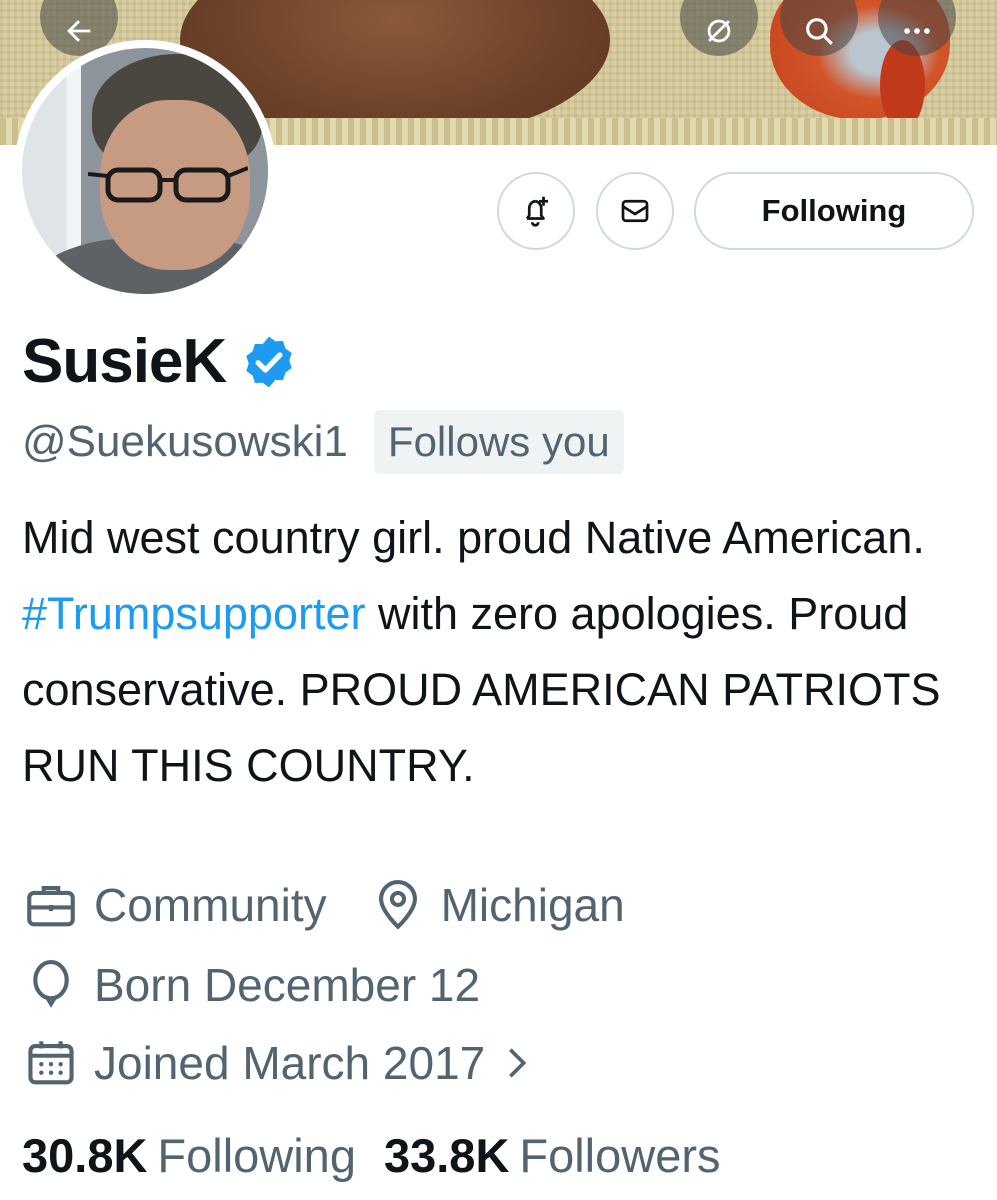 This screenshot has width=997, height=1200. What do you see at coordinates (51, 983) in the screenshot?
I see `balloon-icon` at bounding box center [51, 983].